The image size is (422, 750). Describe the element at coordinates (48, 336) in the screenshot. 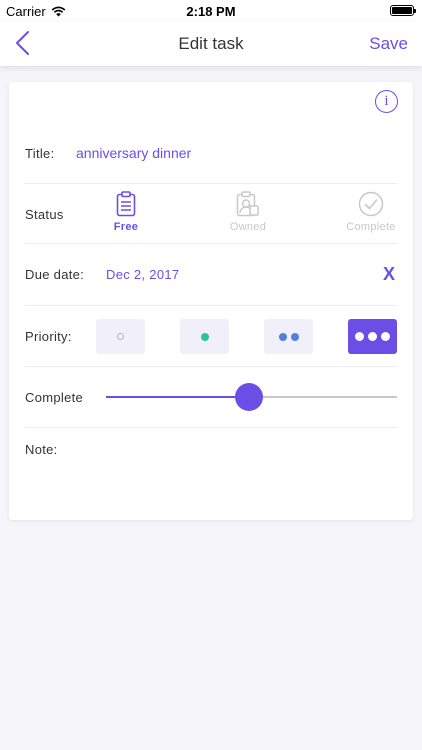

I see `priority-label: Priority:` at that location.